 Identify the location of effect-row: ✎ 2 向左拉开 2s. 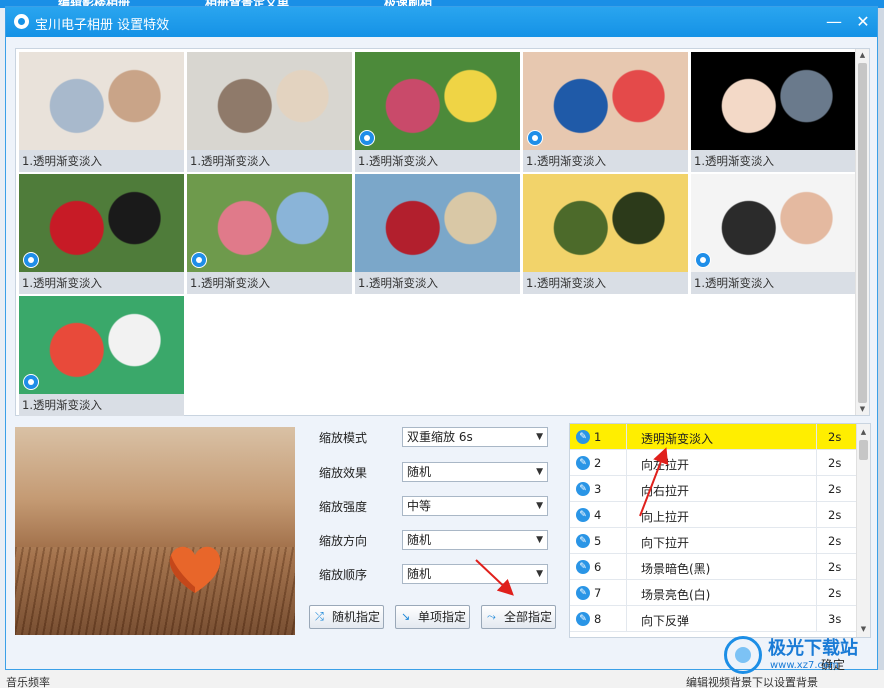
(713, 463).